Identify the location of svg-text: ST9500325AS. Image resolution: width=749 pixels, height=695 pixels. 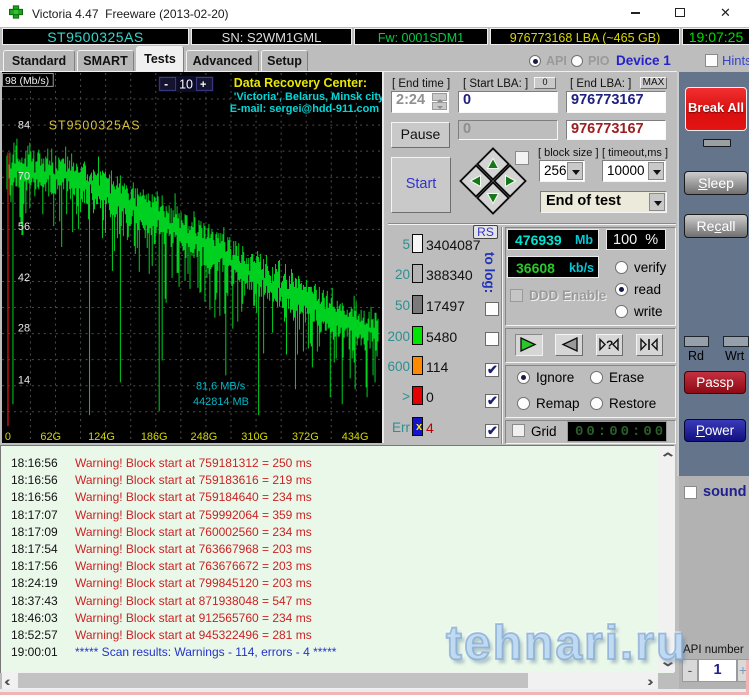
(95, 126).